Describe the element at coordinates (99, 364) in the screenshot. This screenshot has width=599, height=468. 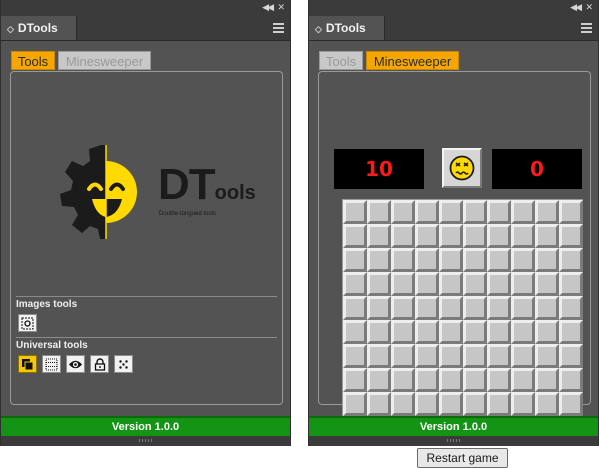
I see `lock-button` at that location.